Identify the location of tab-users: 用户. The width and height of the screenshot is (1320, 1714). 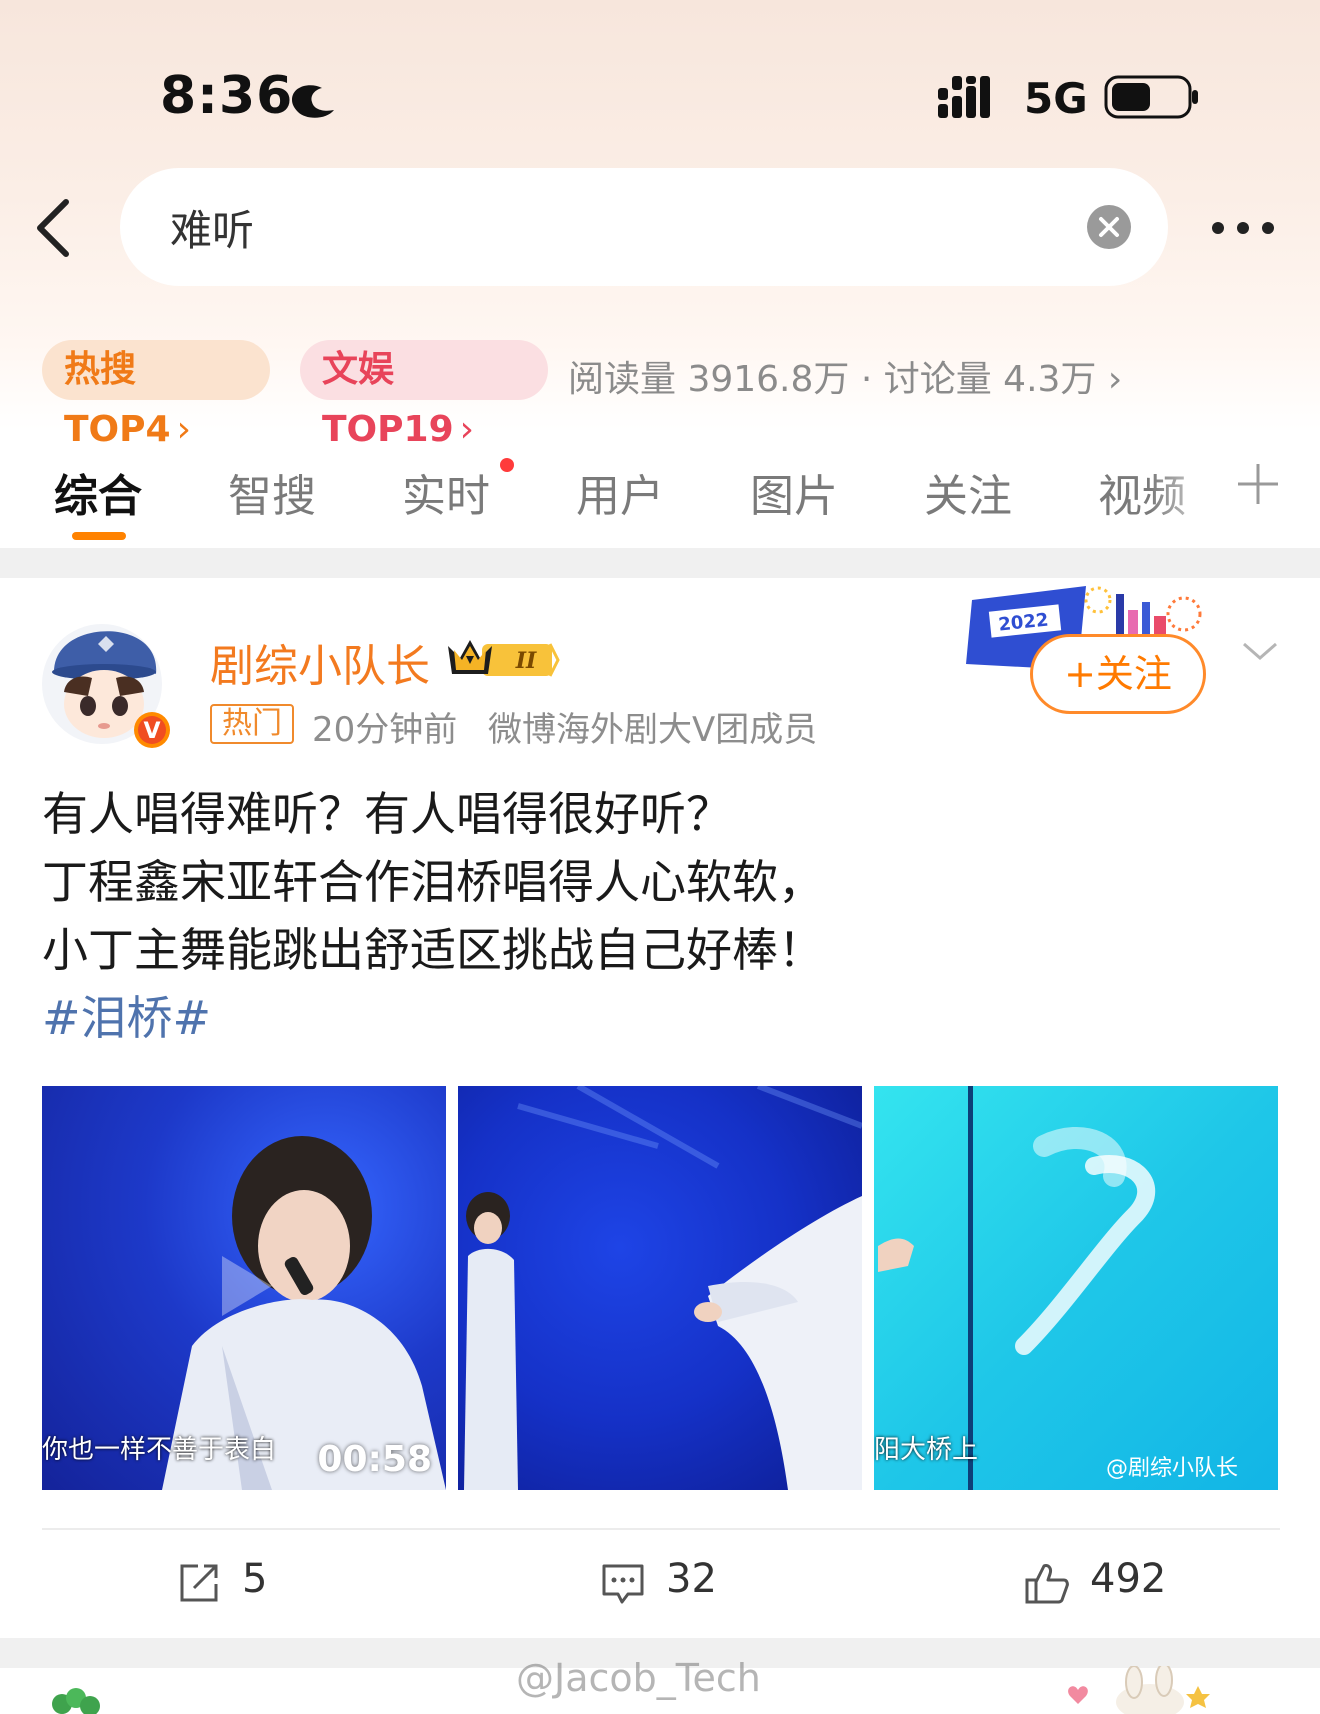
(620, 492).